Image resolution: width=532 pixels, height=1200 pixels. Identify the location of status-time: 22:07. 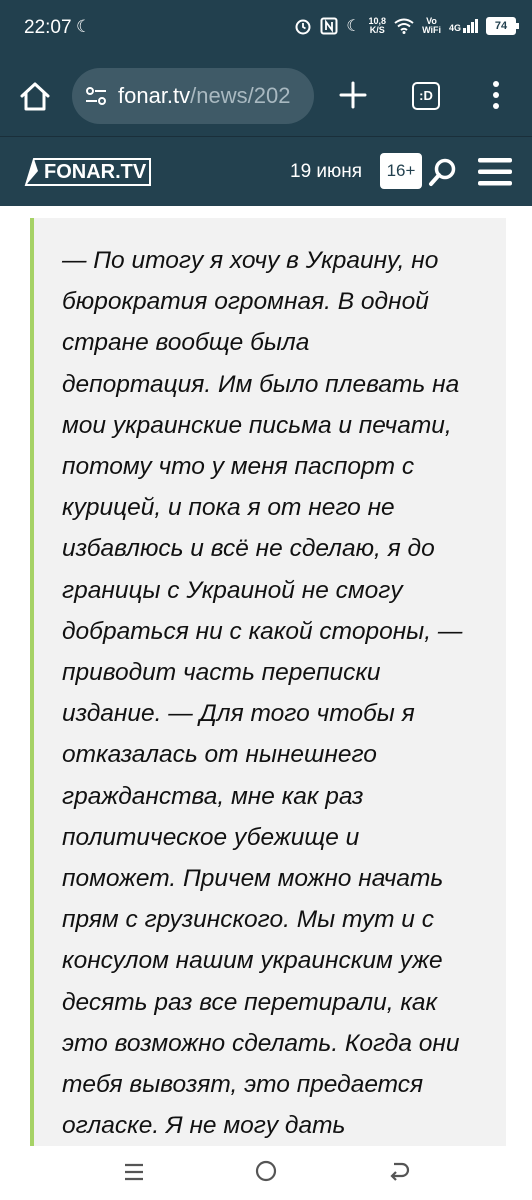
(48, 27).